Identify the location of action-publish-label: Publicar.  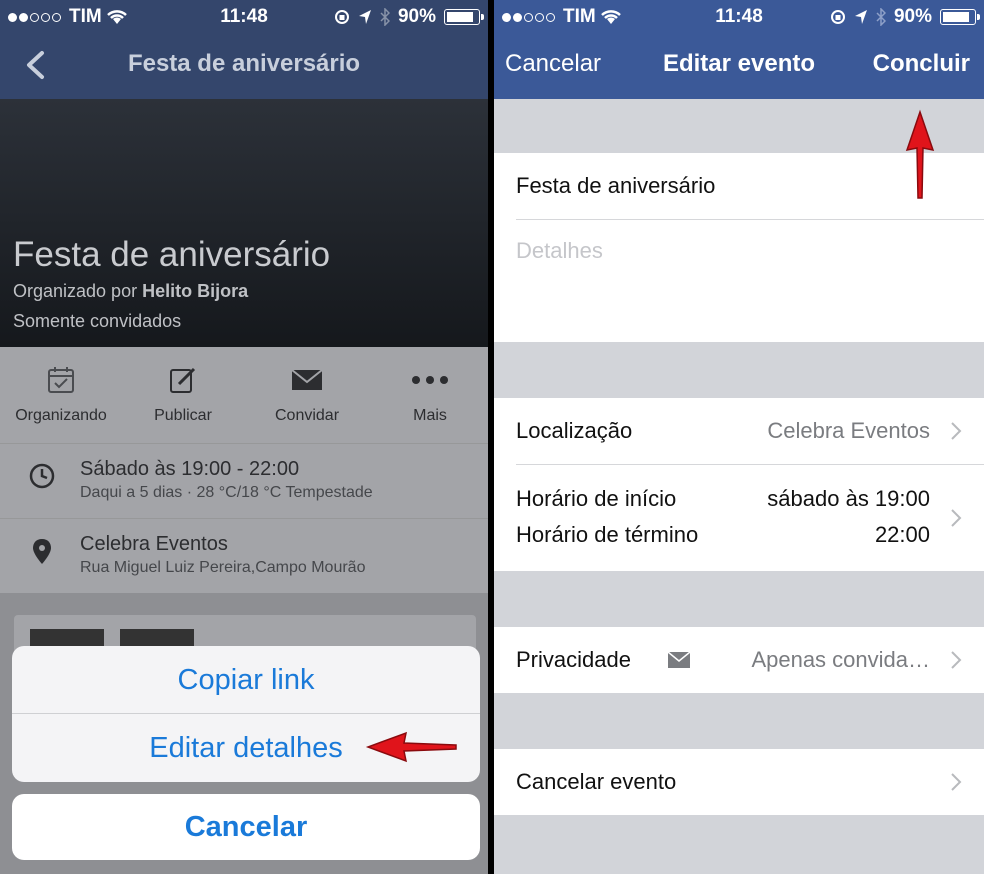
(183, 415).